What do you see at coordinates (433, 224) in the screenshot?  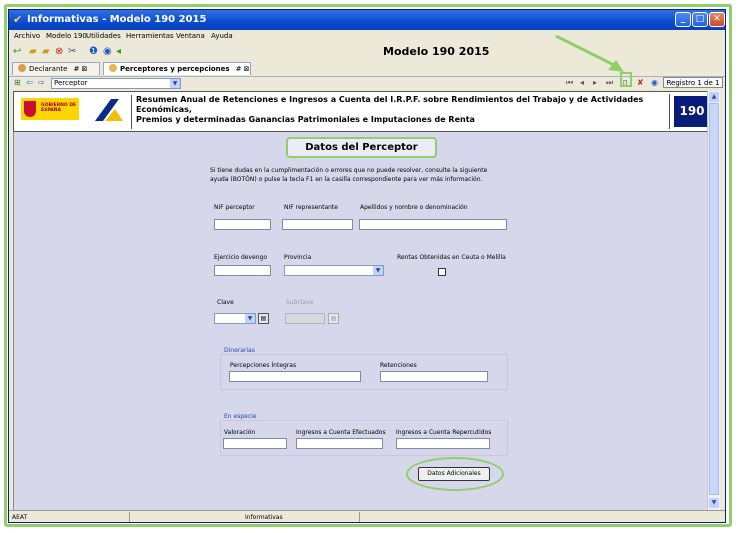 I see `apellidos-input` at bounding box center [433, 224].